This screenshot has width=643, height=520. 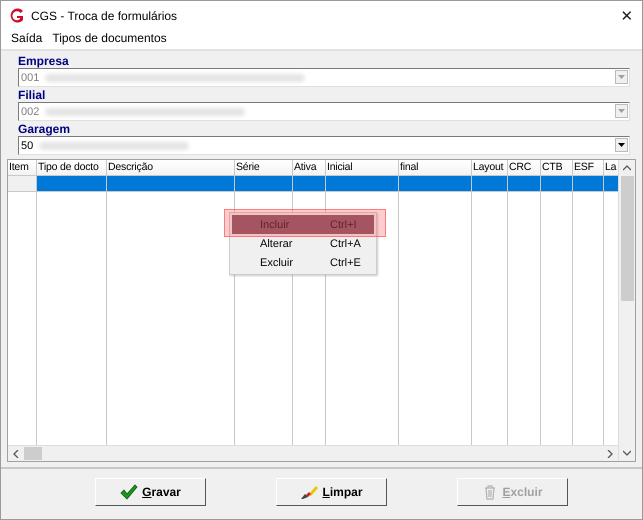 What do you see at coordinates (557, 168) in the screenshot?
I see `column-header: CTB` at bounding box center [557, 168].